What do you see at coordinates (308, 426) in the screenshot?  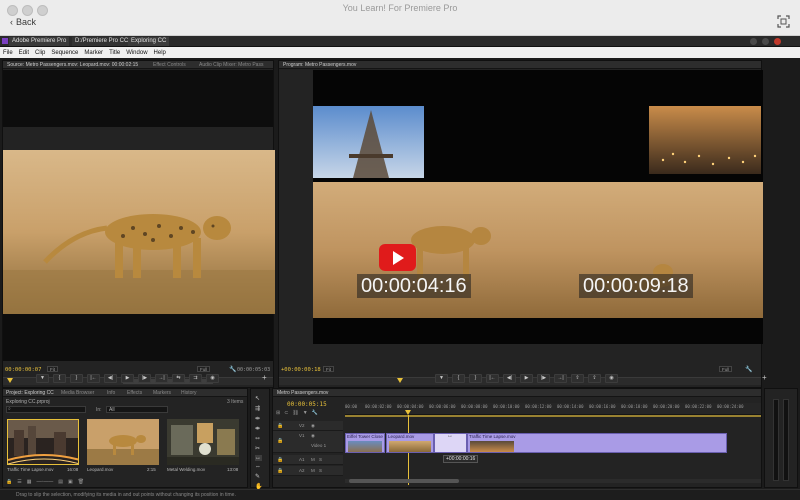 I see `track-header-v2: 🔒 V2 ◉` at bounding box center [308, 426].